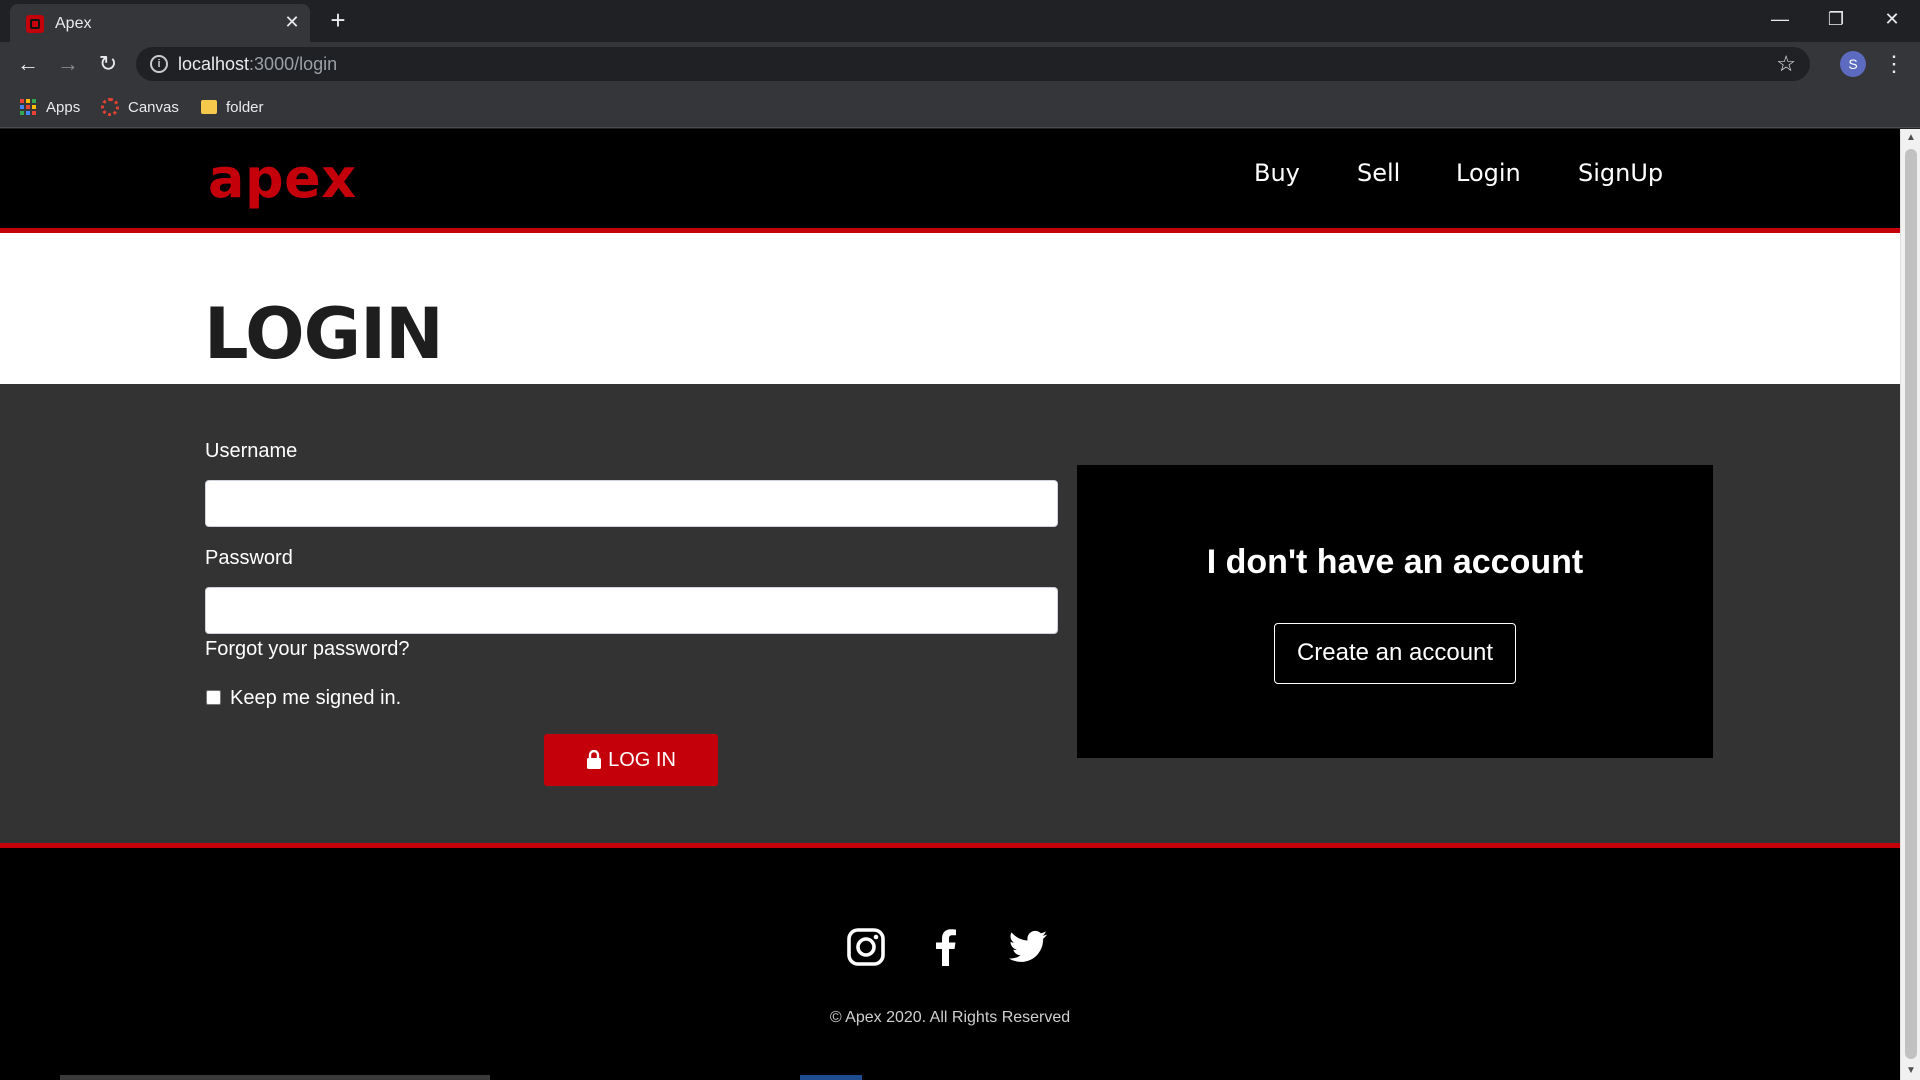 The image size is (1920, 1080). What do you see at coordinates (642, 759) in the screenshot?
I see `login-button-label: LOG IN` at bounding box center [642, 759].